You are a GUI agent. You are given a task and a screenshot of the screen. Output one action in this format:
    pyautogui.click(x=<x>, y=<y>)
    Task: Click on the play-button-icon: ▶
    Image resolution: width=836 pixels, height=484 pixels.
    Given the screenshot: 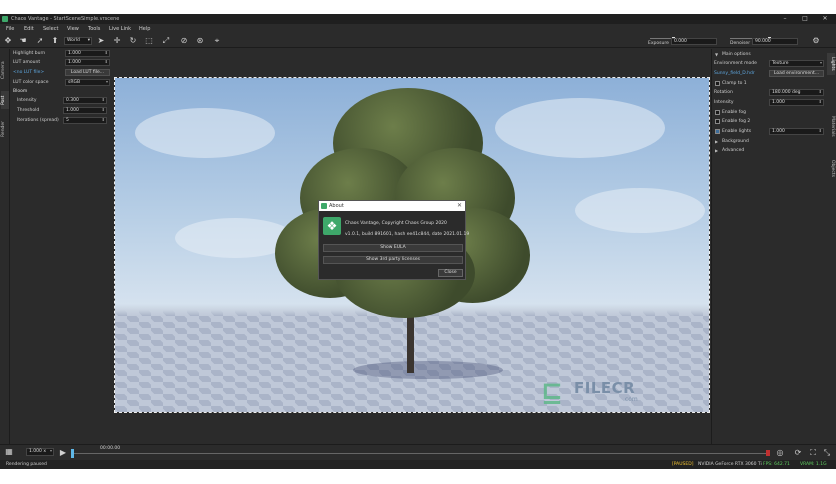 What is the action you would take?
    pyautogui.click(x=63, y=453)
    